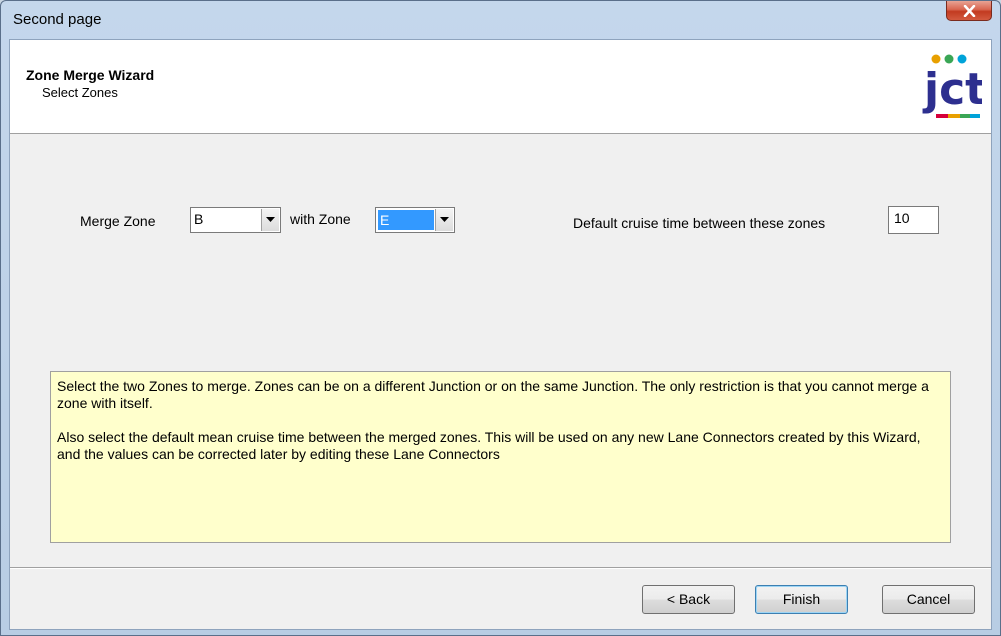 The image size is (1001, 636). What do you see at coordinates (57, 19) in the screenshot?
I see `window-title: Second page` at bounding box center [57, 19].